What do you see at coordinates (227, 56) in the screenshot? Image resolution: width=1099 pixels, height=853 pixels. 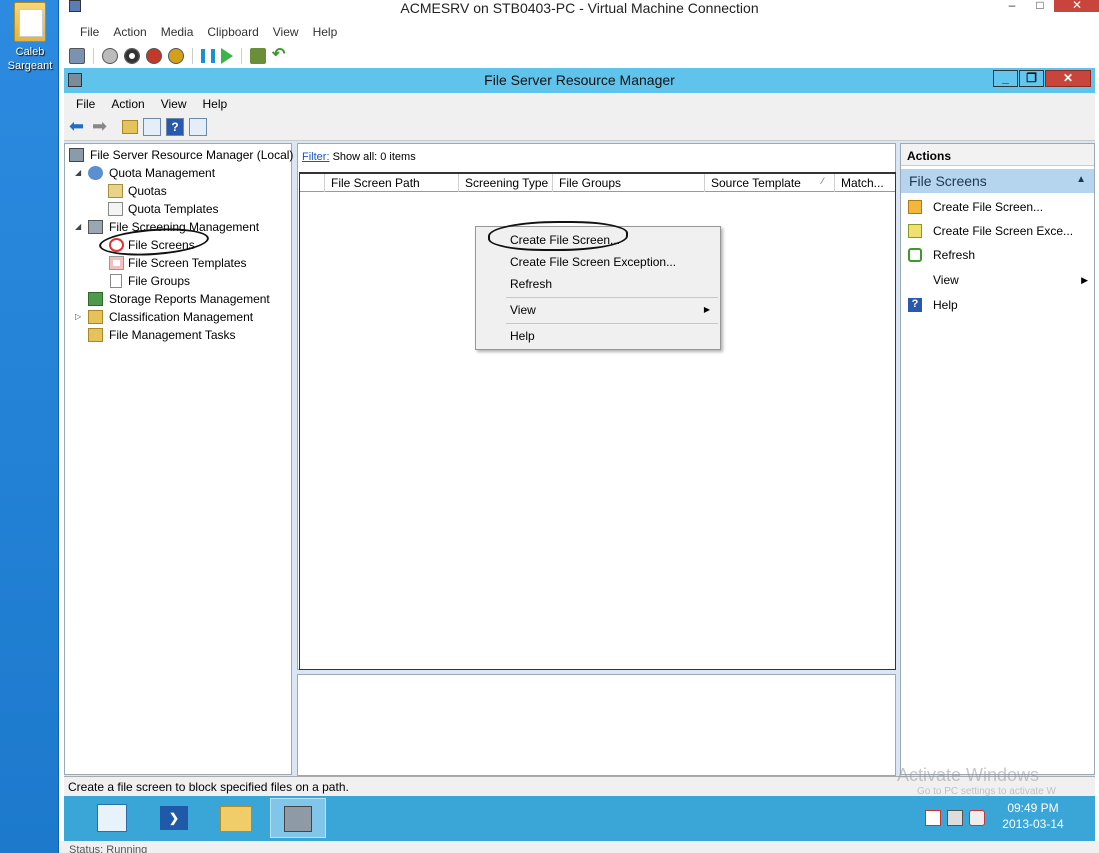 I see `resume-icon` at bounding box center [227, 56].